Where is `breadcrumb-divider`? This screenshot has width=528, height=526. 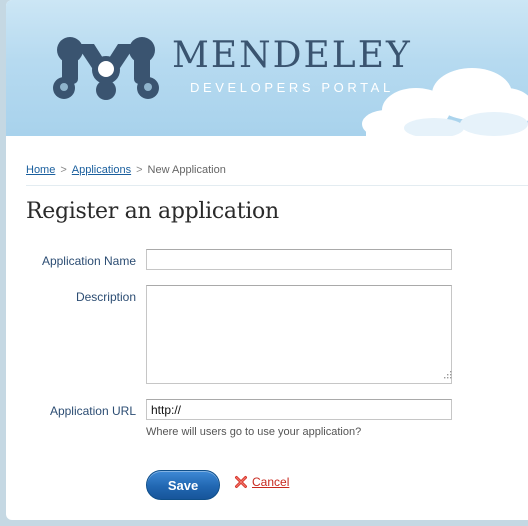 breadcrumb-divider is located at coordinates (277, 185).